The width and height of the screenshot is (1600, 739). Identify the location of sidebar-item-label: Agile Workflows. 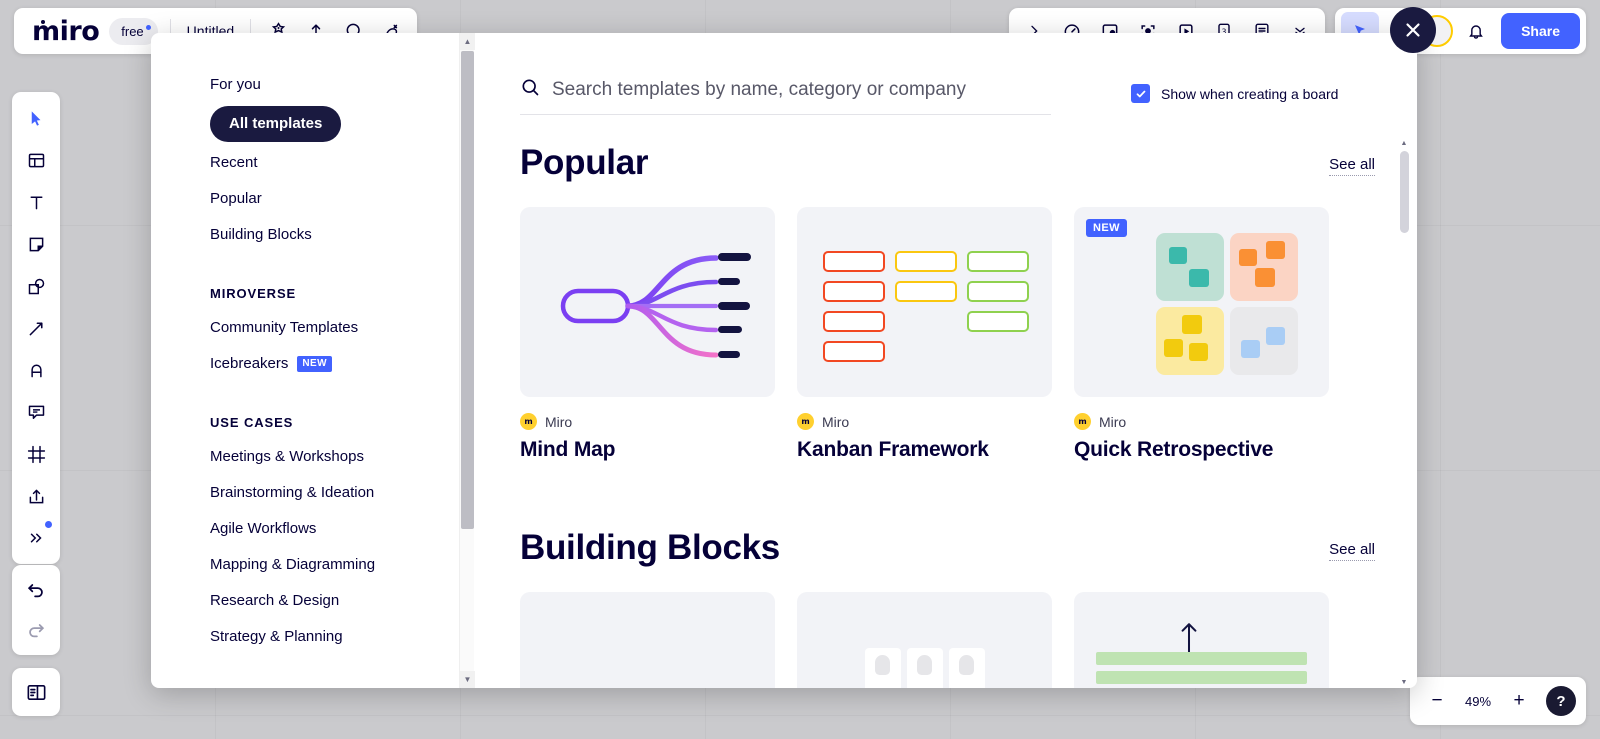
(263, 528).